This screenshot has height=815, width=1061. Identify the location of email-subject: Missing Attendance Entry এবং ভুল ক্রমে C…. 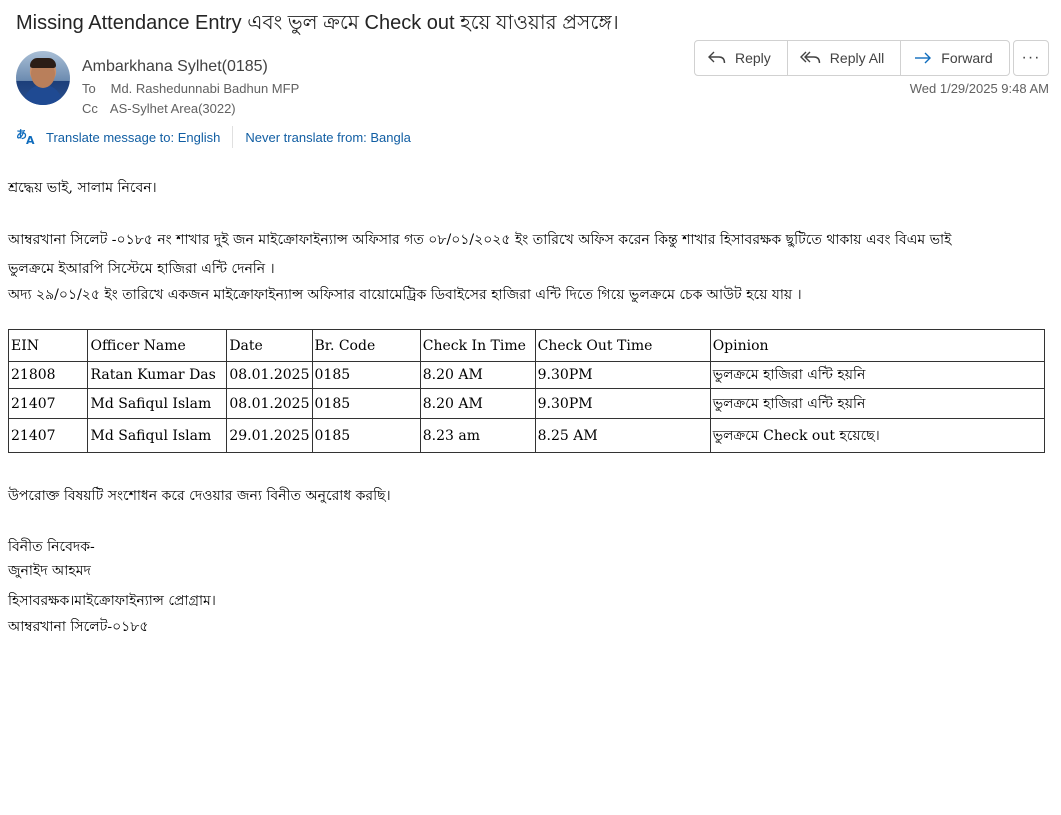
(317, 23).